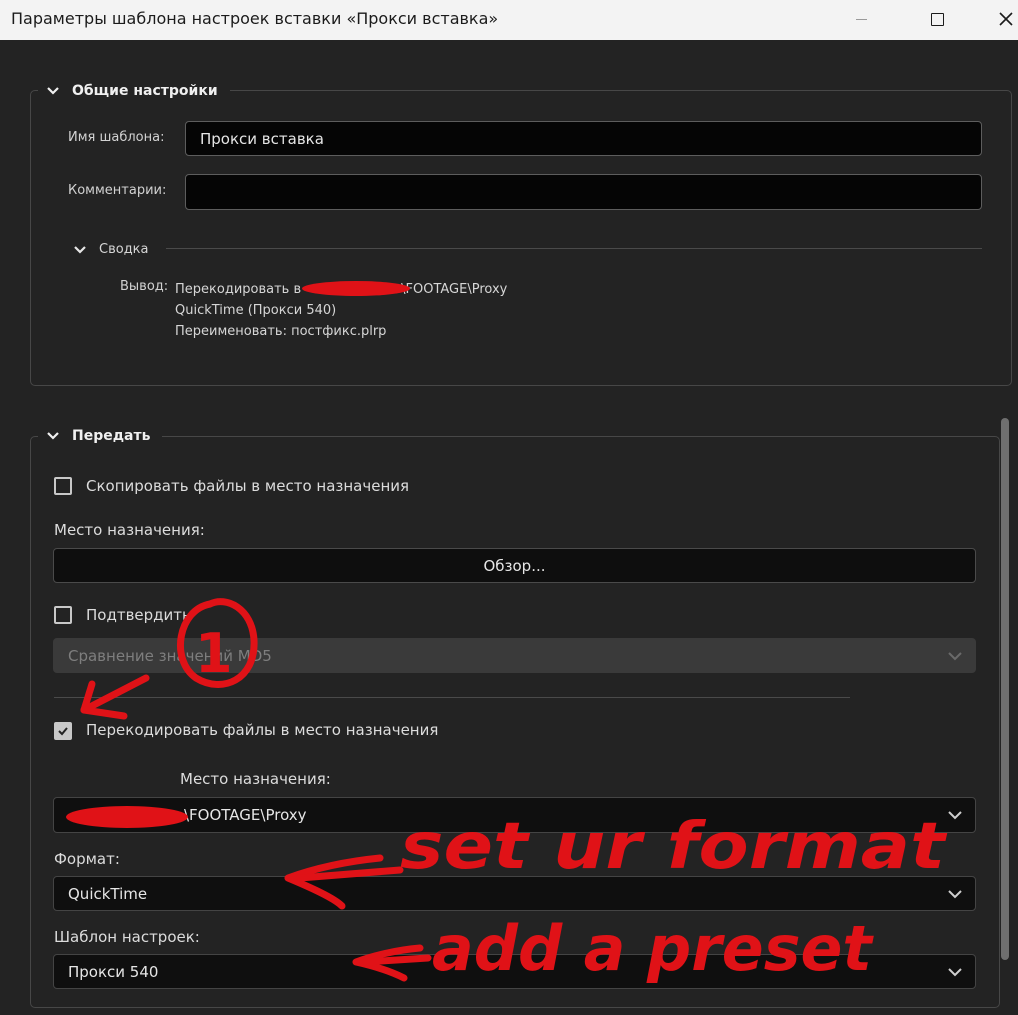 This screenshot has height=1015, width=1018. I want to click on checkmark-icon, so click(63, 731).